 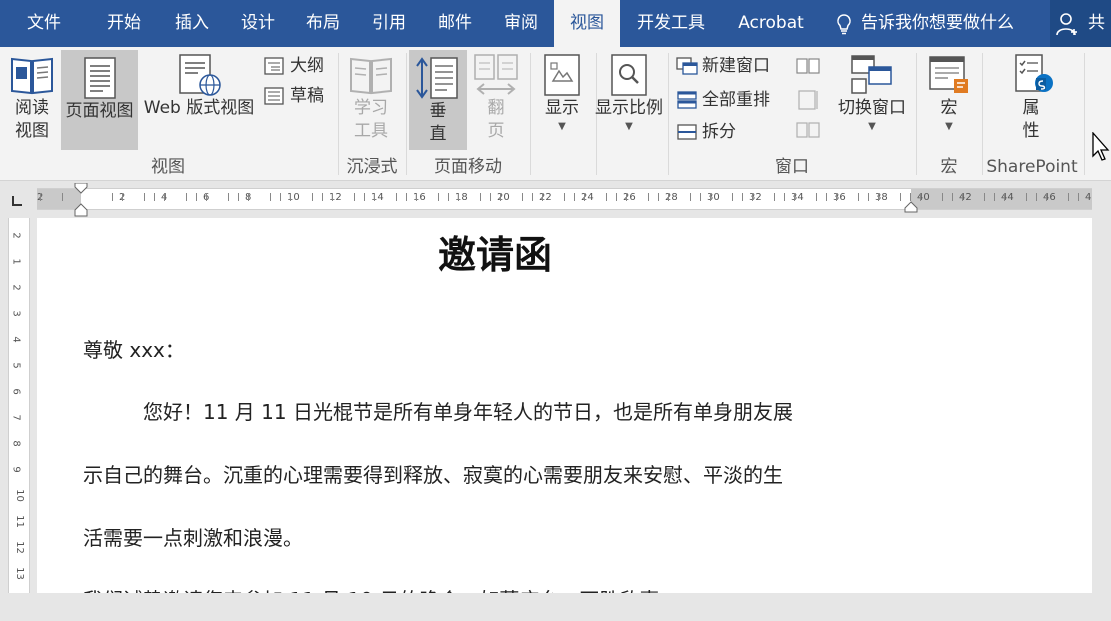 I want to click on print-layout-icon, so click(x=99, y=78).